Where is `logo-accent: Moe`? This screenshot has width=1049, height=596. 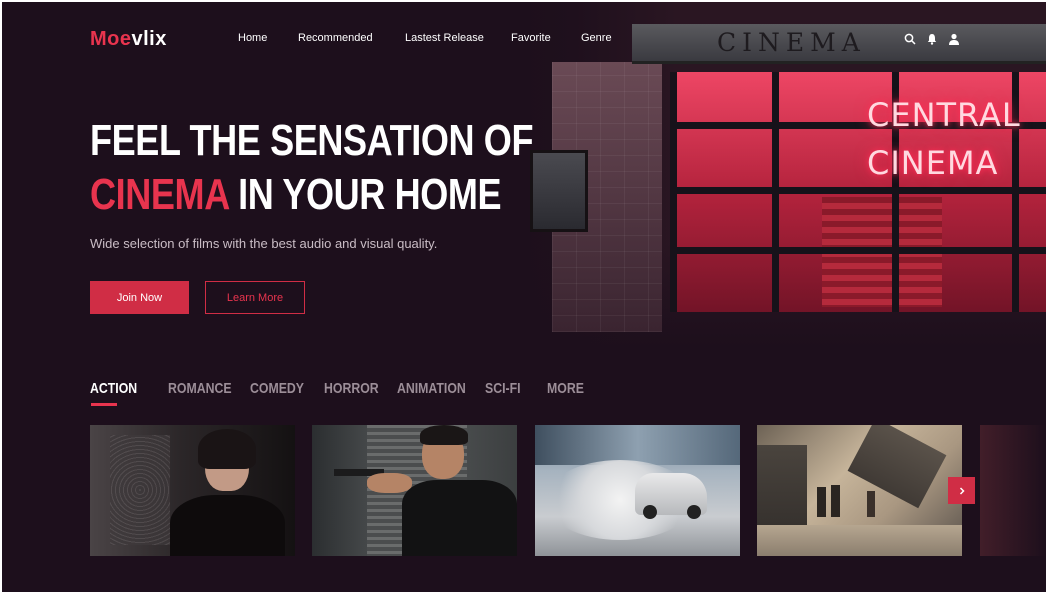 logo-accent: Moe is located at coordinates (111, 39).